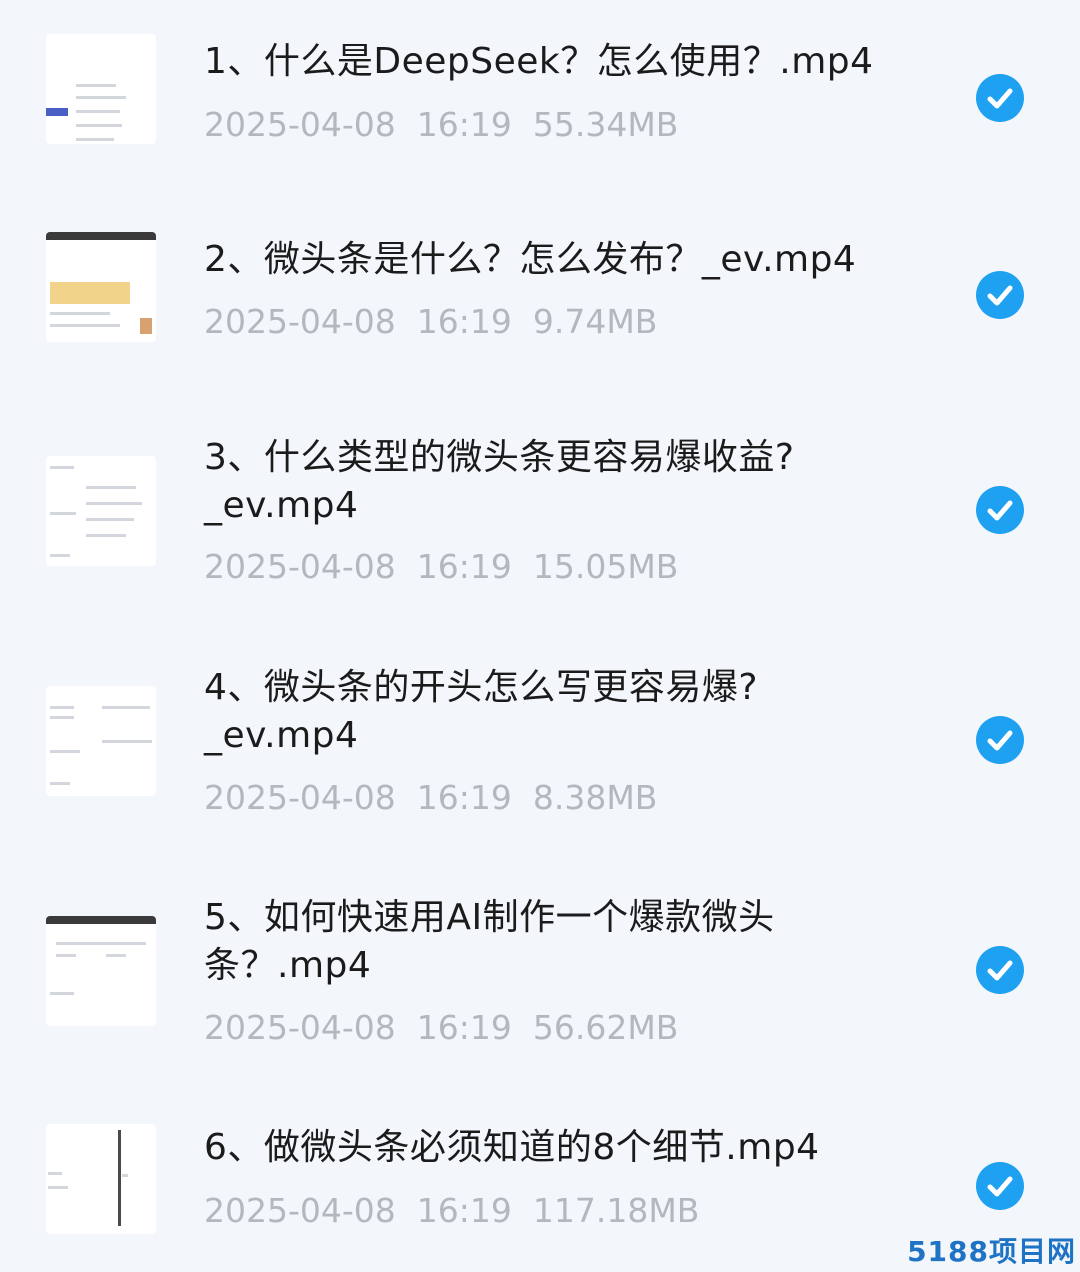 The height and width of the screenshot is (1272, 1080). I want to click on file-name: 6、做微头条必须知道的8个细节.mp4, so click(512, 1147).